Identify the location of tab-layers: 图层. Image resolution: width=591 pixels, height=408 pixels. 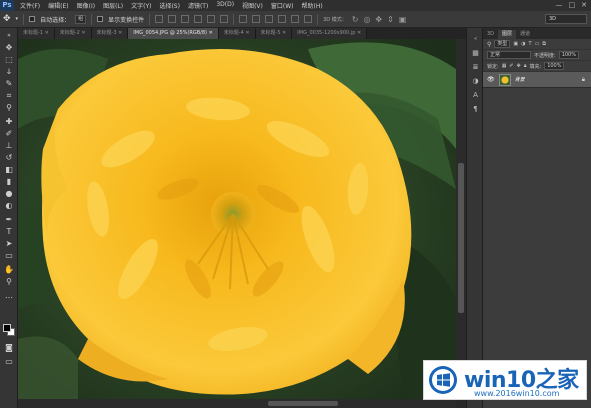
(507, 34).